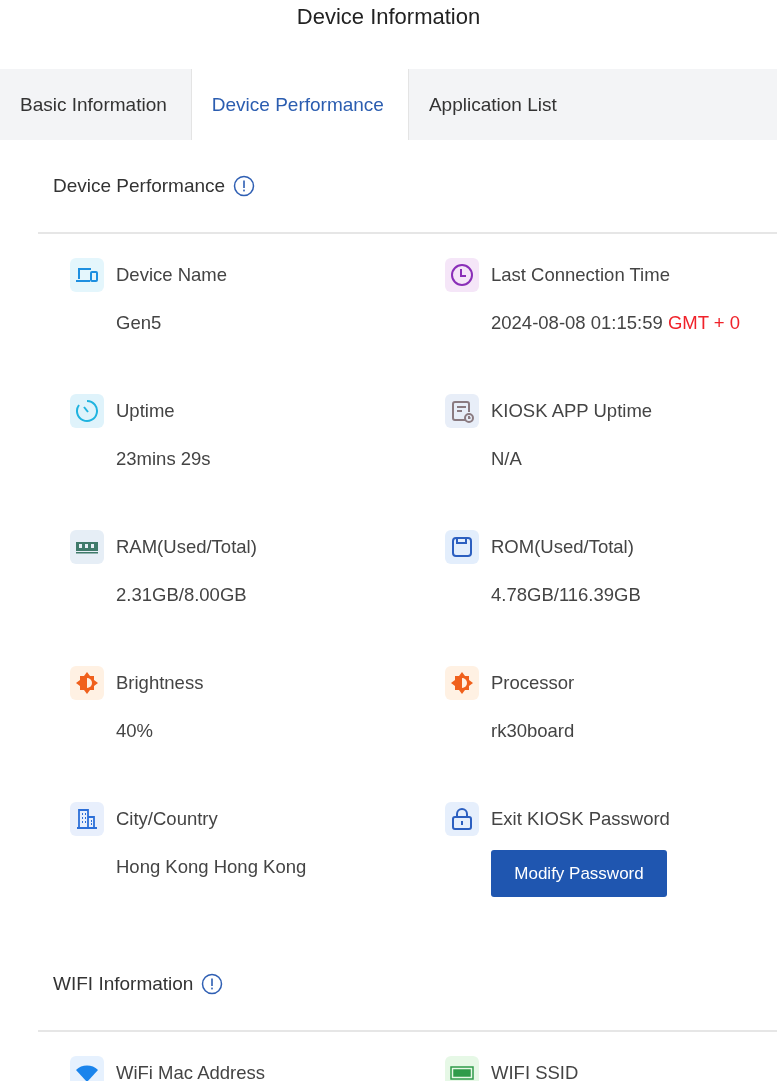  I want to click on field-value: 2024-08-08 01:15:59 GMT + 0, so click(616, 323).